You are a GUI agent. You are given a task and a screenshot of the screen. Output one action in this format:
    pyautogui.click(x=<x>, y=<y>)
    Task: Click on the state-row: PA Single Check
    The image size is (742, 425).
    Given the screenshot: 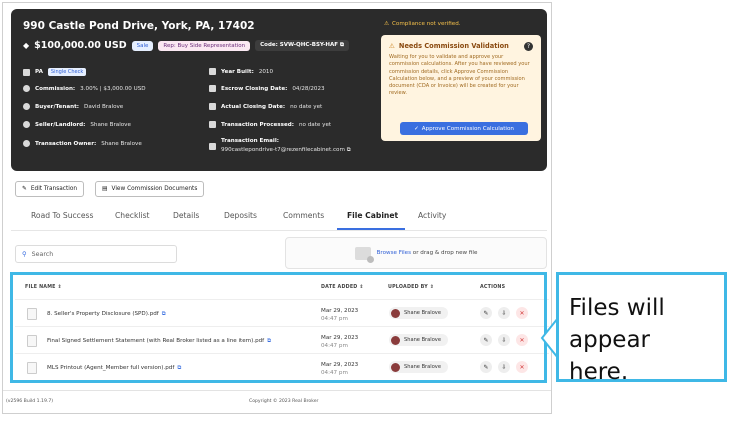 What is the action you would take?
    pyautogui.click(x=55, y=72)
    